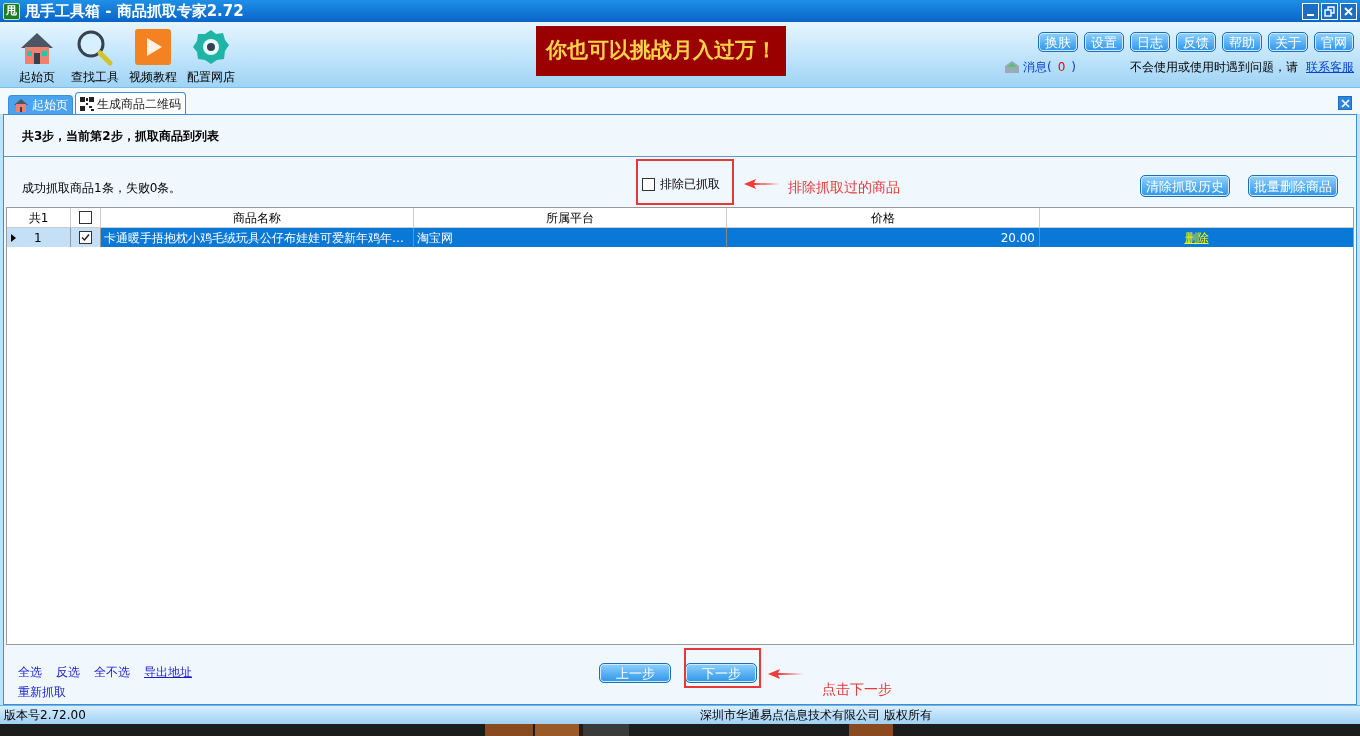  Describe the element at coordinates (112, 672) in the screenshot. I see `list-action-link: 全不选` at that location.